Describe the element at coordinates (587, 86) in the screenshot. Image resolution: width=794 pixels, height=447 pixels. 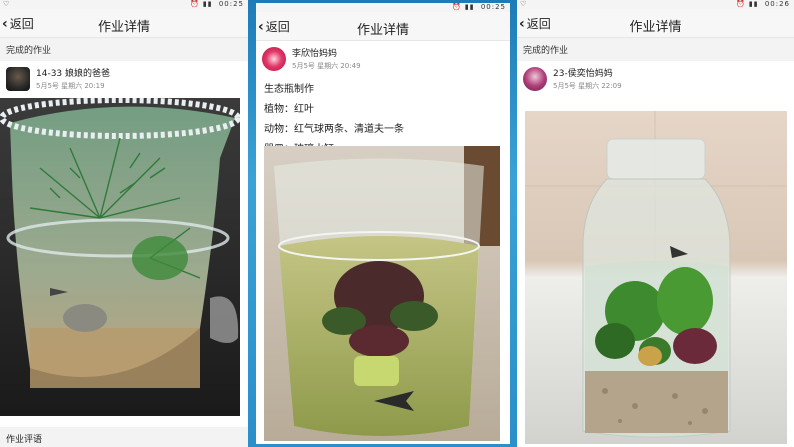
I see `post-date: 5月5号 星期六 22:09` at that location.